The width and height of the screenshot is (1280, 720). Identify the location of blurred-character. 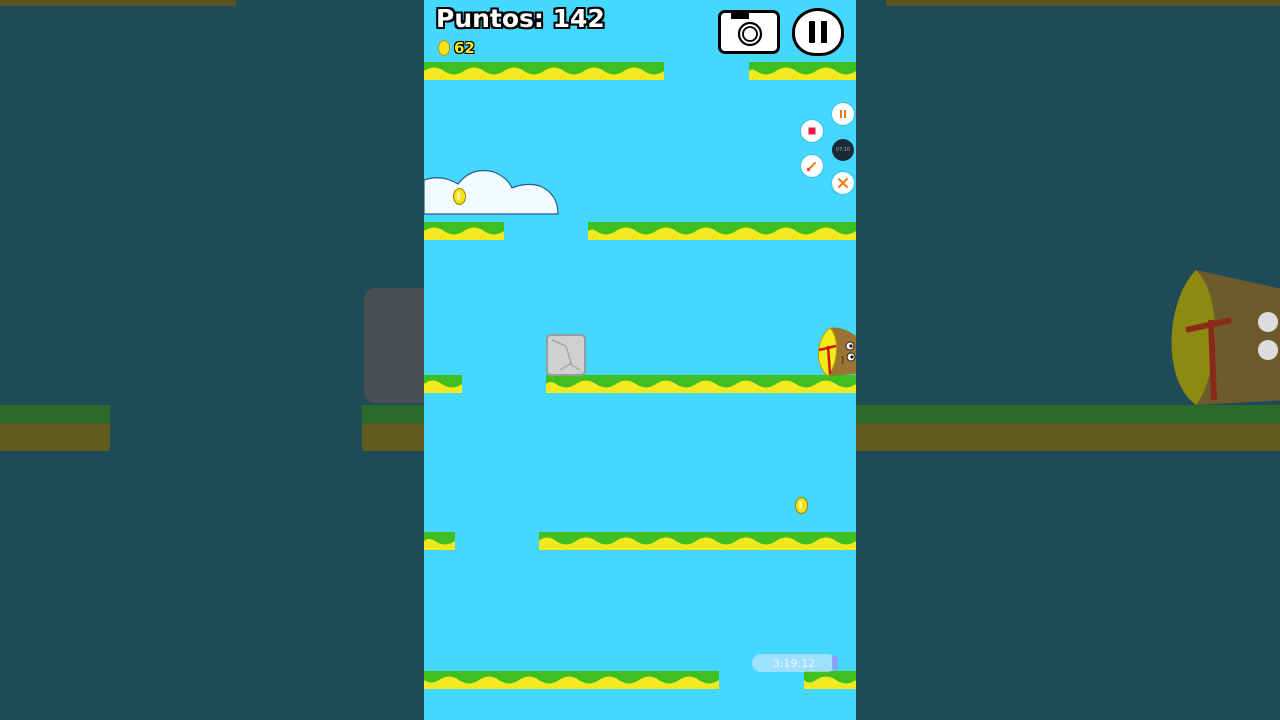
(1225, 337).